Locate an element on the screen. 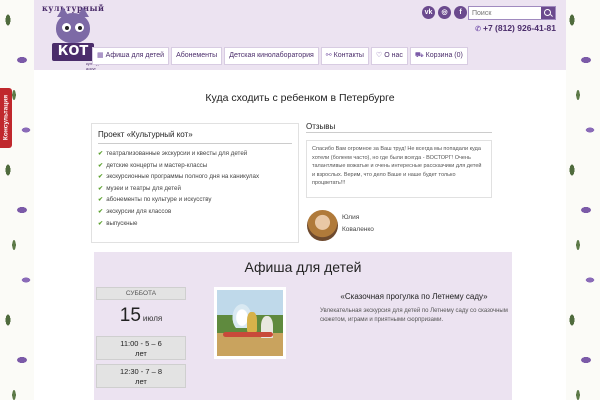 The image size is (600, 400). nav-afisha: ▦ Афиша для детей is located at coordinates (131, 56).